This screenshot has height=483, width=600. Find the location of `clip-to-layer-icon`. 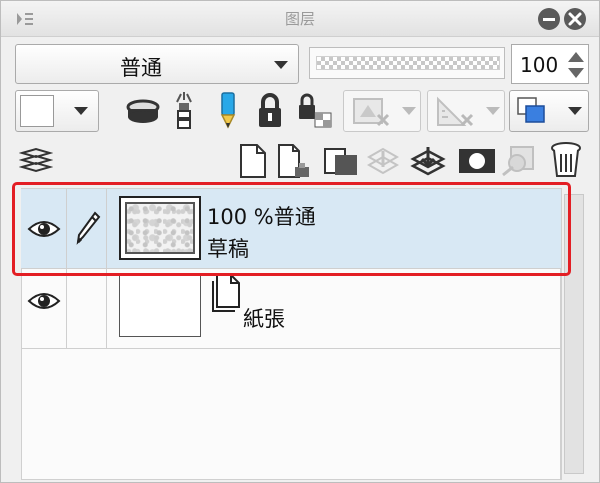

clip-to-layer-icon is located at coordinates (143, 111).